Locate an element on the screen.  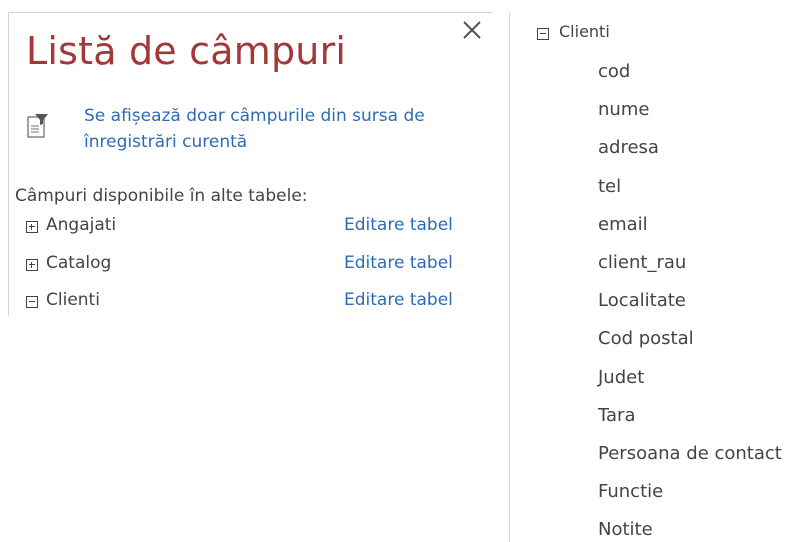
expanded-table-header: Clienti is located at coordinates (667, 34).